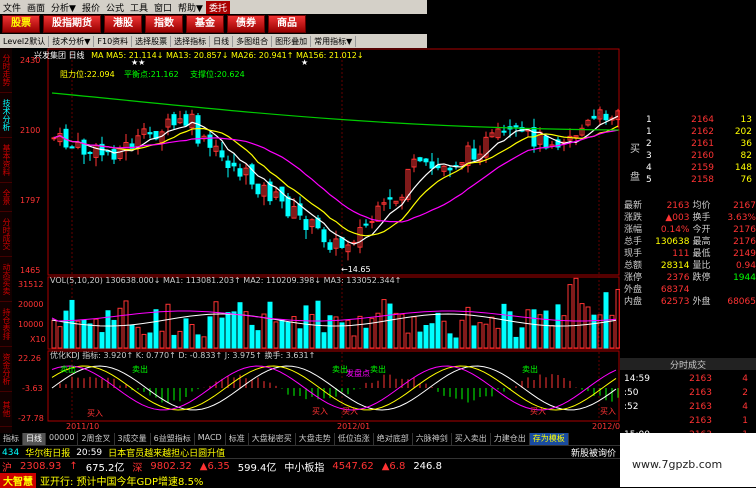 The width and height of the screenshot is (756, 488). Describe the element at coordinates (87, 74) in the screenshot. I see `pressure-label: 阻力位:22.094` at that location.